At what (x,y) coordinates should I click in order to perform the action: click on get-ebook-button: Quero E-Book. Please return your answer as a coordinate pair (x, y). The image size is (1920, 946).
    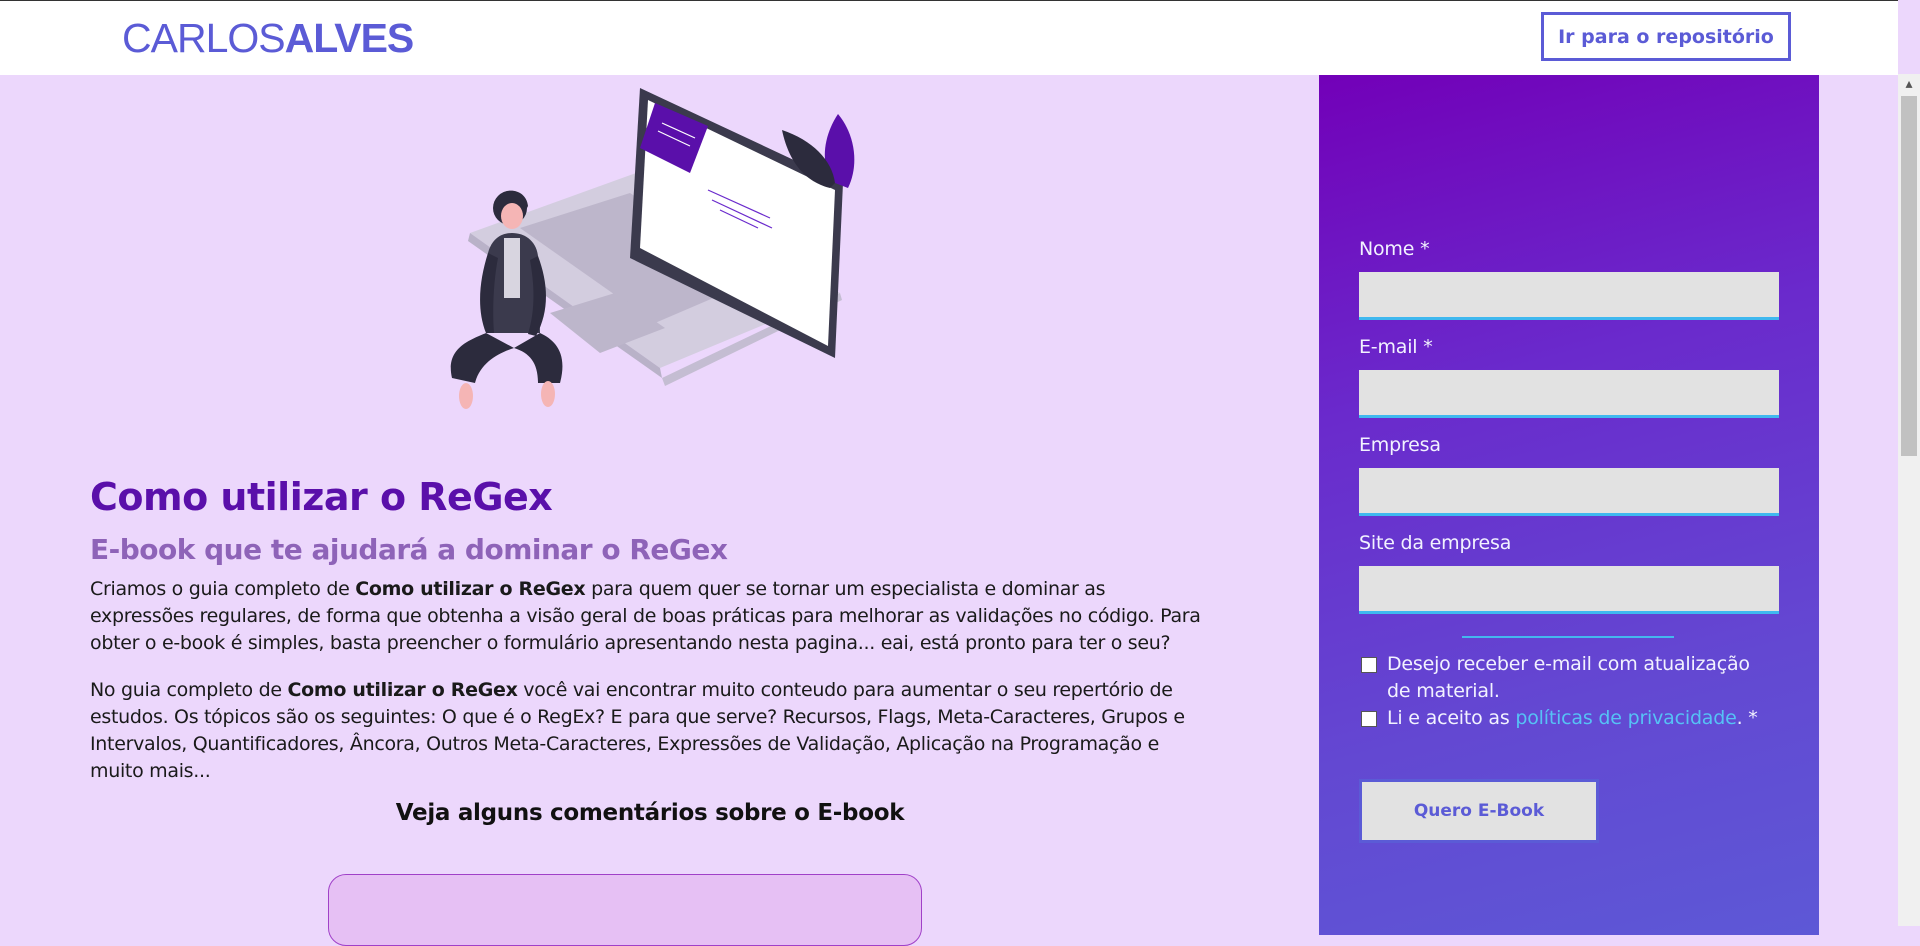
    Looking at the image, I should click on (1479, 811).